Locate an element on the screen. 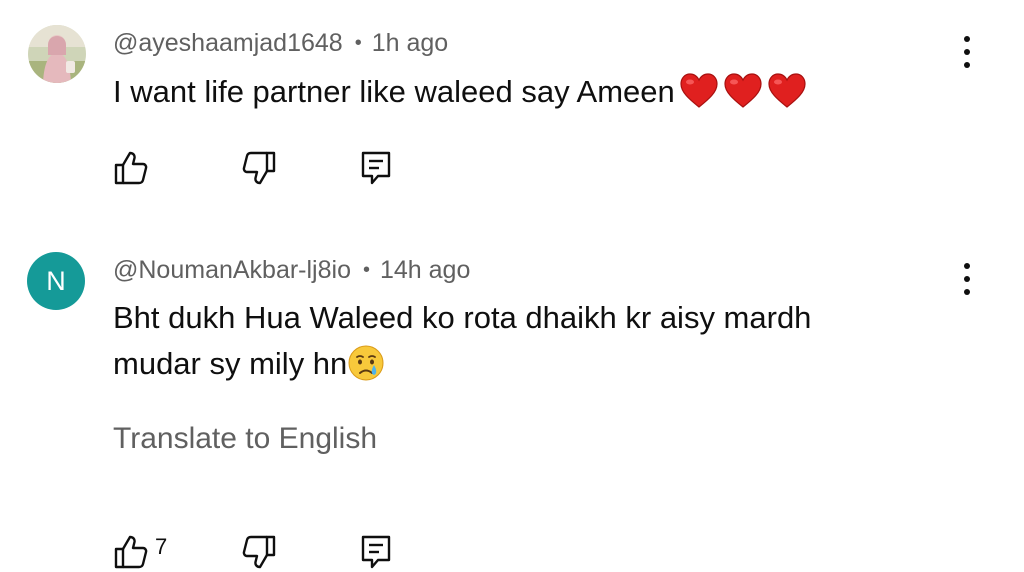  comment-text-line: mudar sy mily hn is located at coordinates (462, 364).